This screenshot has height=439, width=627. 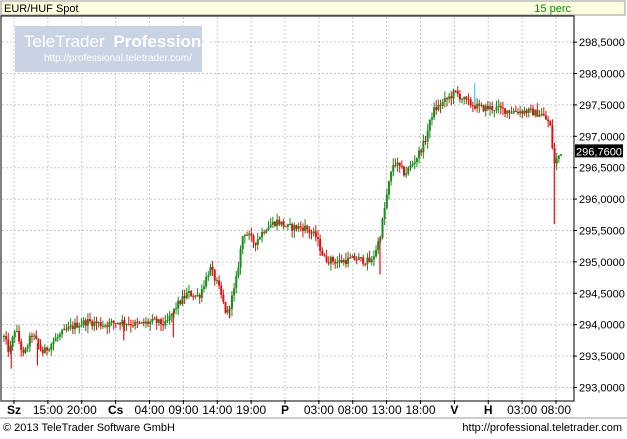 What do you see at coordinates (602, 200) in the screenshot?
I see `y-tick-label: 296,0000` at bounding box center [602, 200].